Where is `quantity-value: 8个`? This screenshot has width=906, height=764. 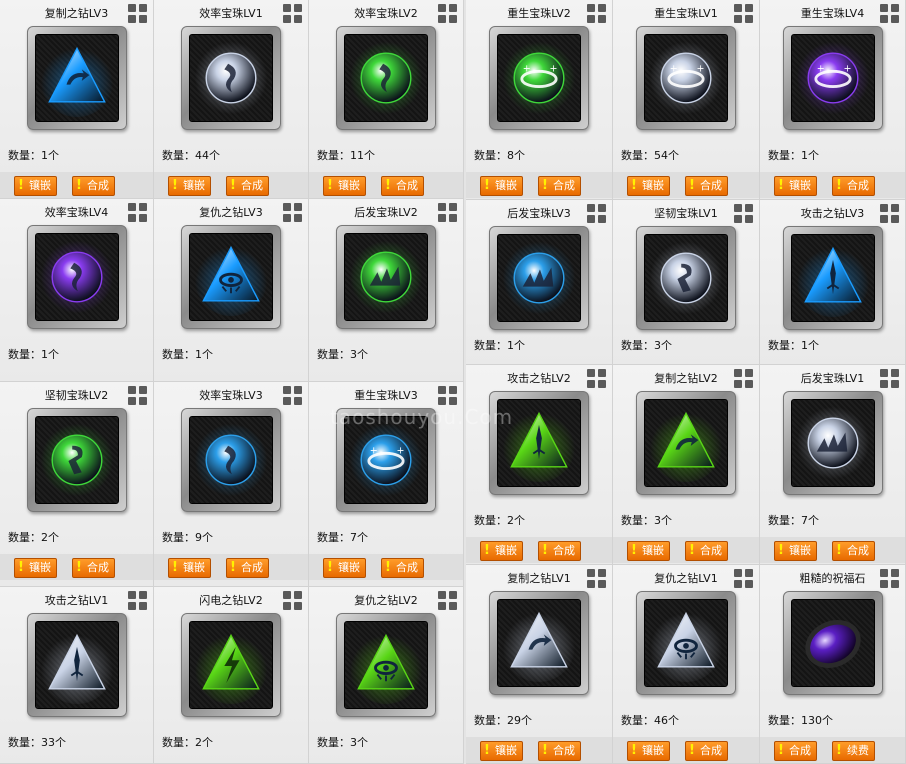 quantity-value: 8个 is located at coordinates (516, 155).